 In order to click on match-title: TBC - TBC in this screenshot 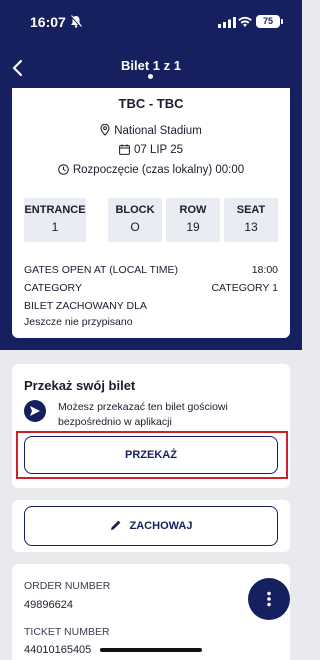, I will do `click(151, 103)`.